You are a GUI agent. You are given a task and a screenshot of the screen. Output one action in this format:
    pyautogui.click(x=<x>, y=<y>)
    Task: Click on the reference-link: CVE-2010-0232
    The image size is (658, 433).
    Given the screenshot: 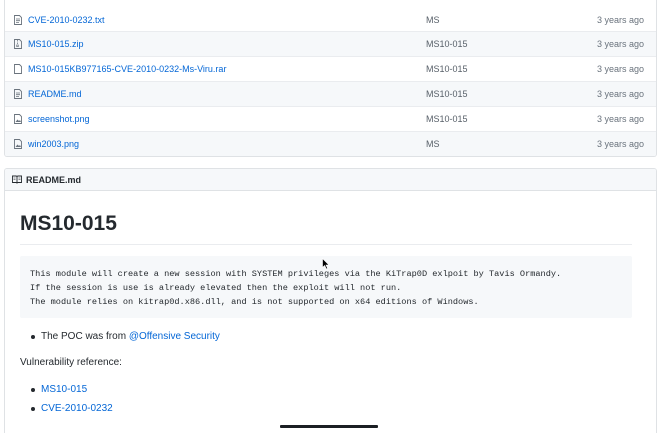 What is the action you would take?
    pyautogui.click(x=77, y=408)
    